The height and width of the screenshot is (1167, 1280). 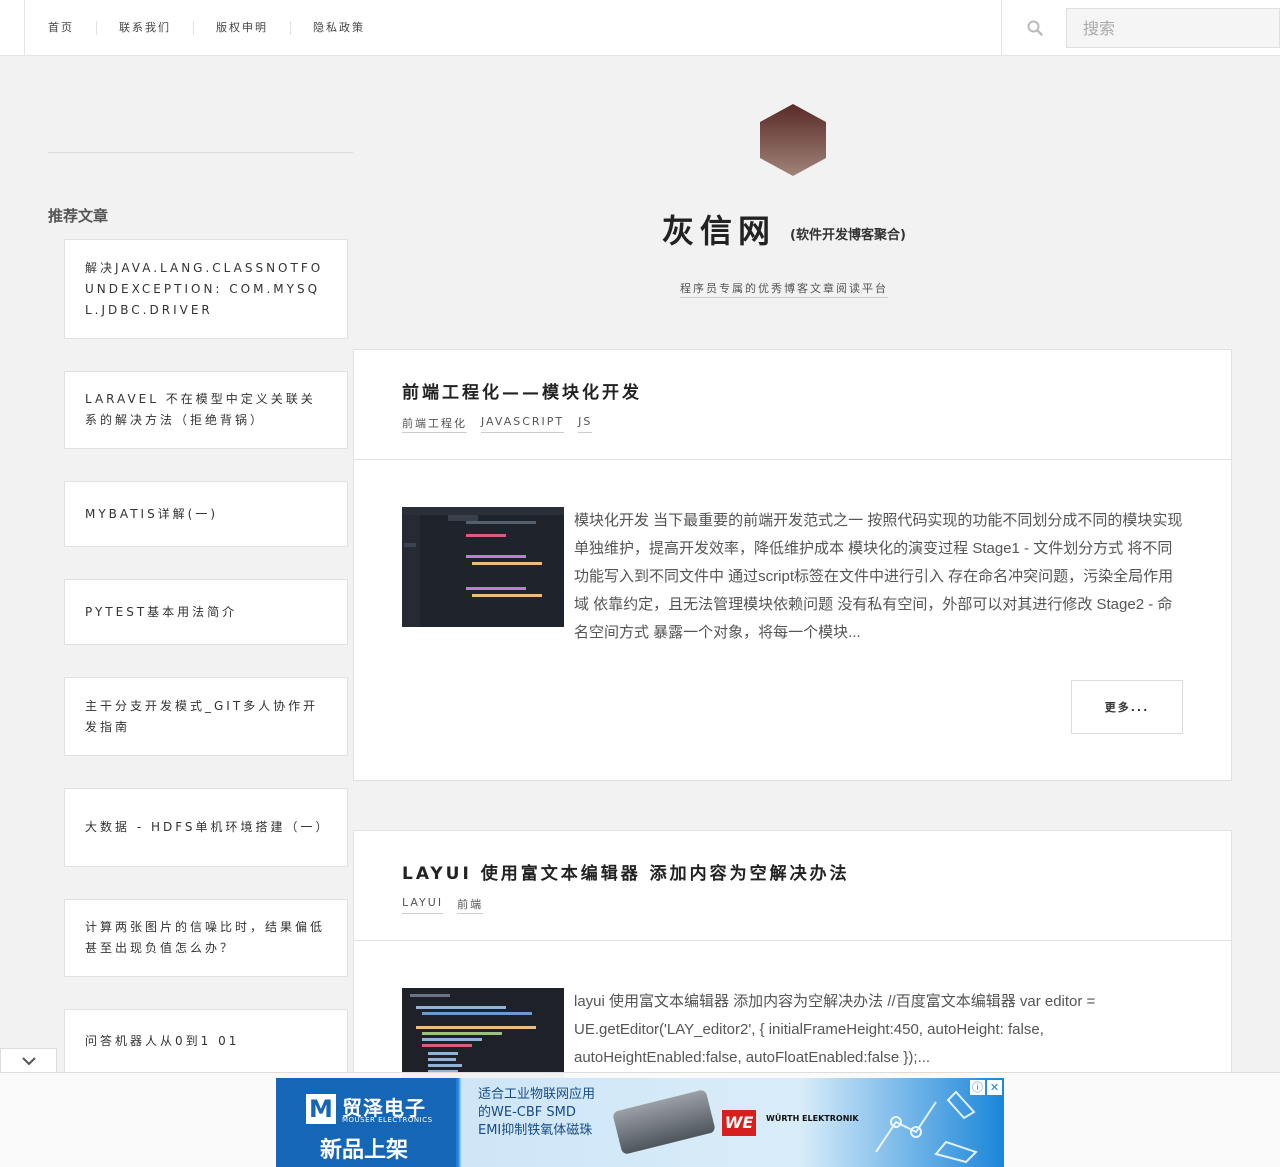 I want to click on nav-item-privacy: 隐私政策, so click(x=339, y=28).